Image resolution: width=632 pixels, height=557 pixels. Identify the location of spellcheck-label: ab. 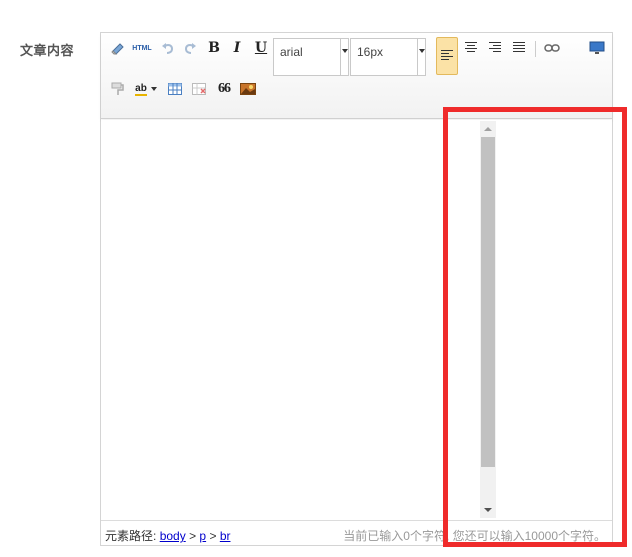
(141, 89).